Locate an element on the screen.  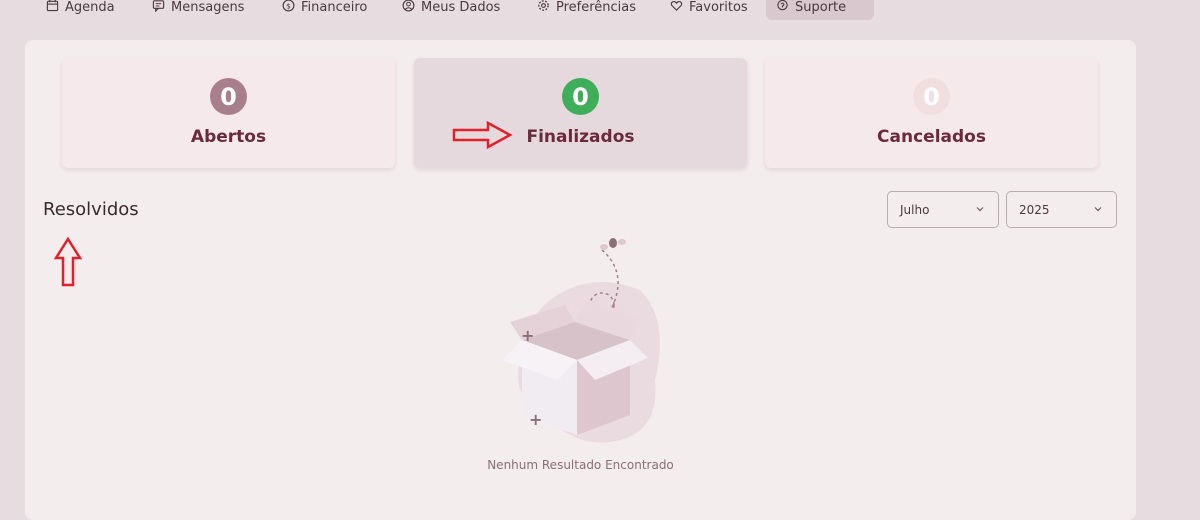
year-select: 2025 is located at coordinates (1061, 209).